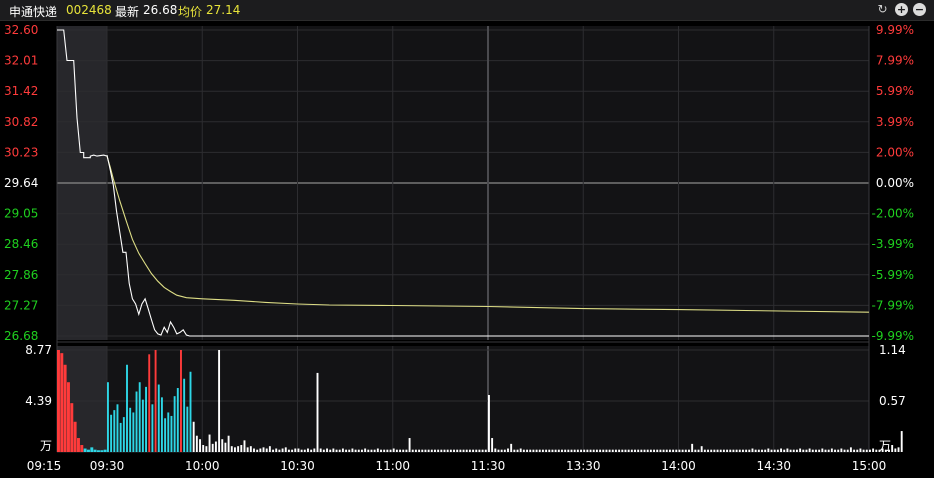 The height and width of the screenshot is (478, 934). Describe the element at coordinates (678, 466) in the screenshot. I see `time-tick-label: 14:00` at that location.